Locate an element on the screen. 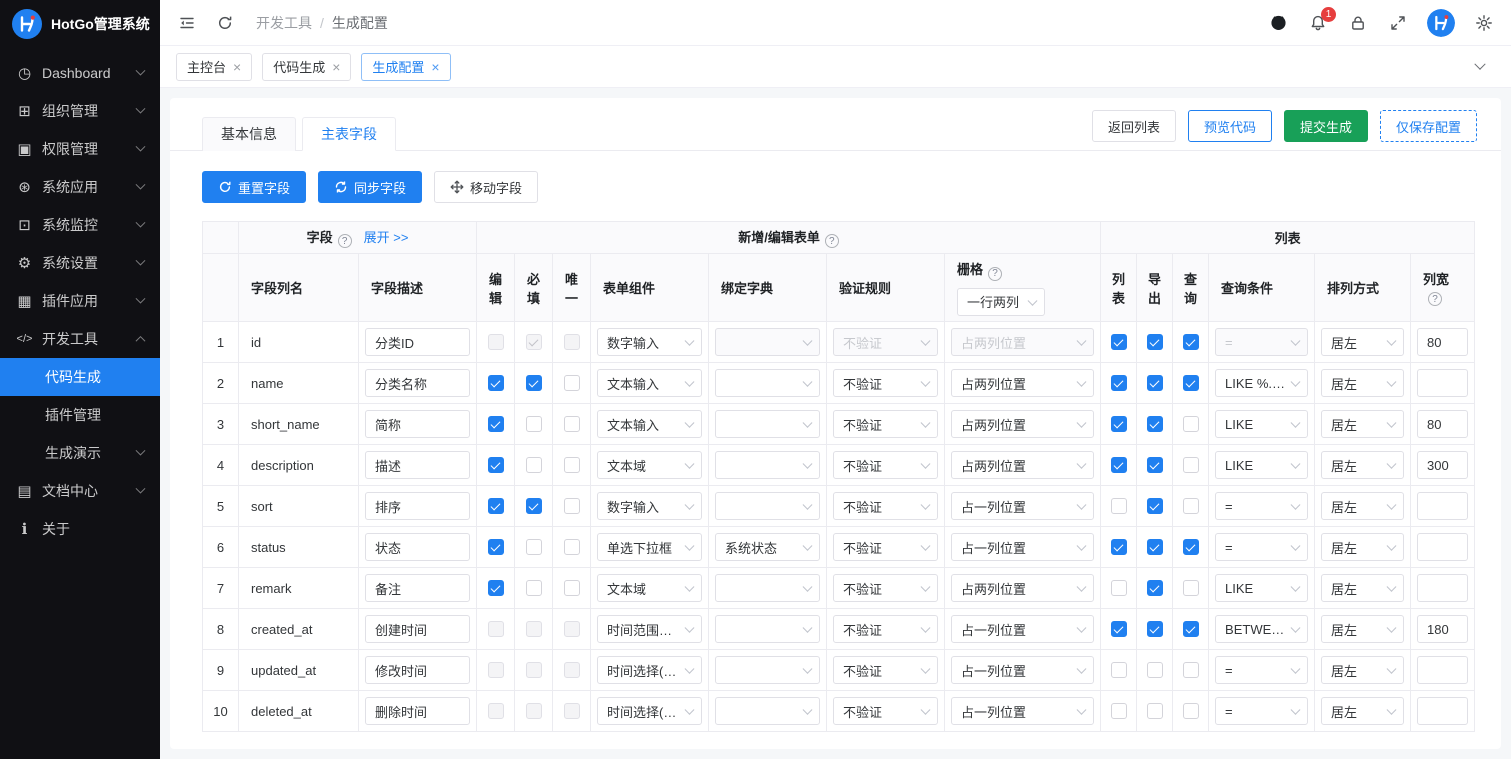 The image size is (1511, 759). grid-layout-select: 一行两列 is located at coordinates (1001, 301).